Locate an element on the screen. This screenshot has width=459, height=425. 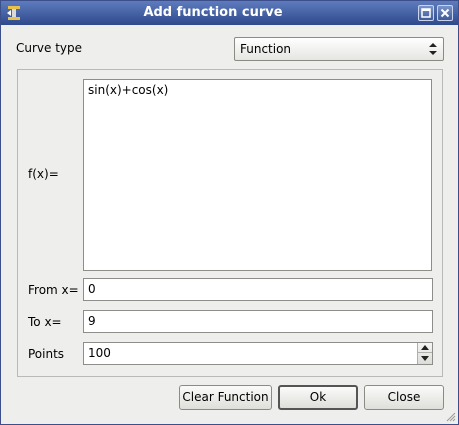
maximize-button is located at coordinates (426, 13).